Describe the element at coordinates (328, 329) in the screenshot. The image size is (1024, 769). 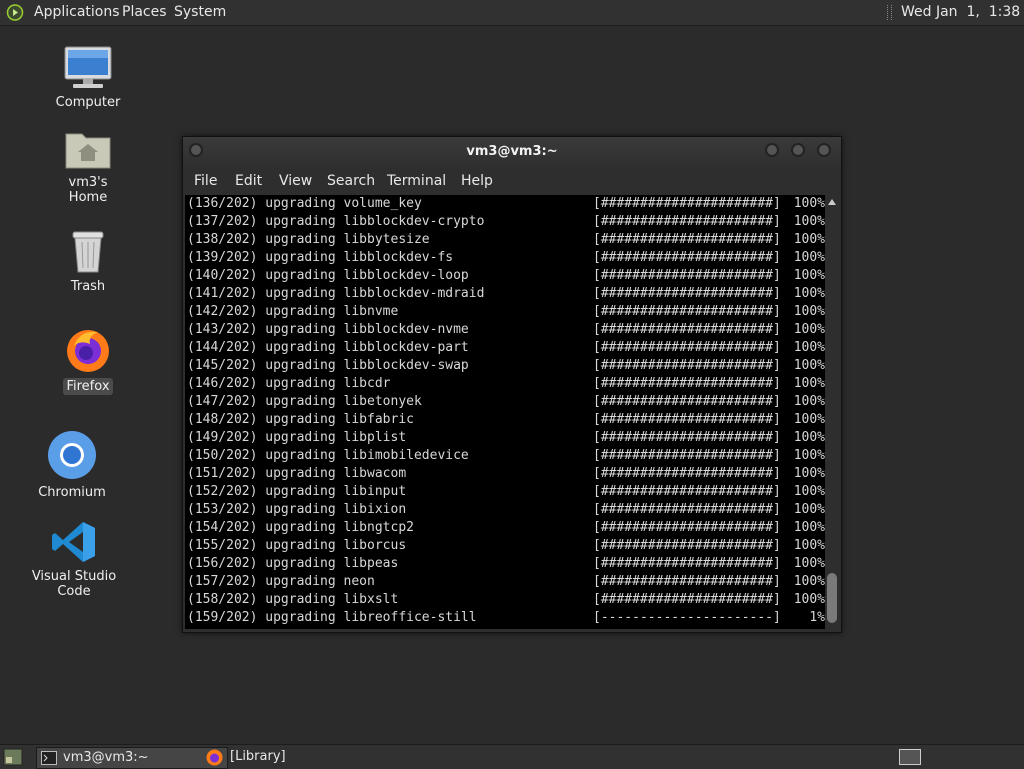
I see `terminal-line-text: (143/202) upgrading libblockdev-nvme` at that location.